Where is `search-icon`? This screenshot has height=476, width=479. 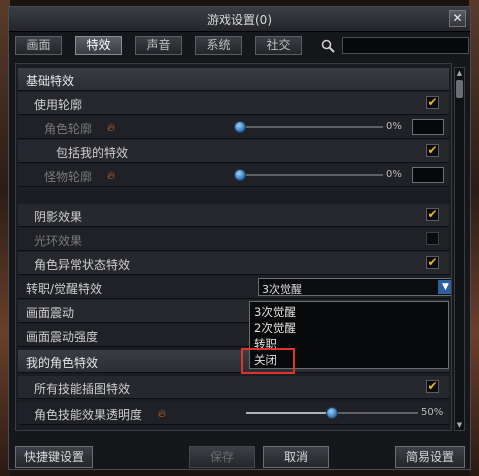
search-icon is located at coordinates (328, 46).